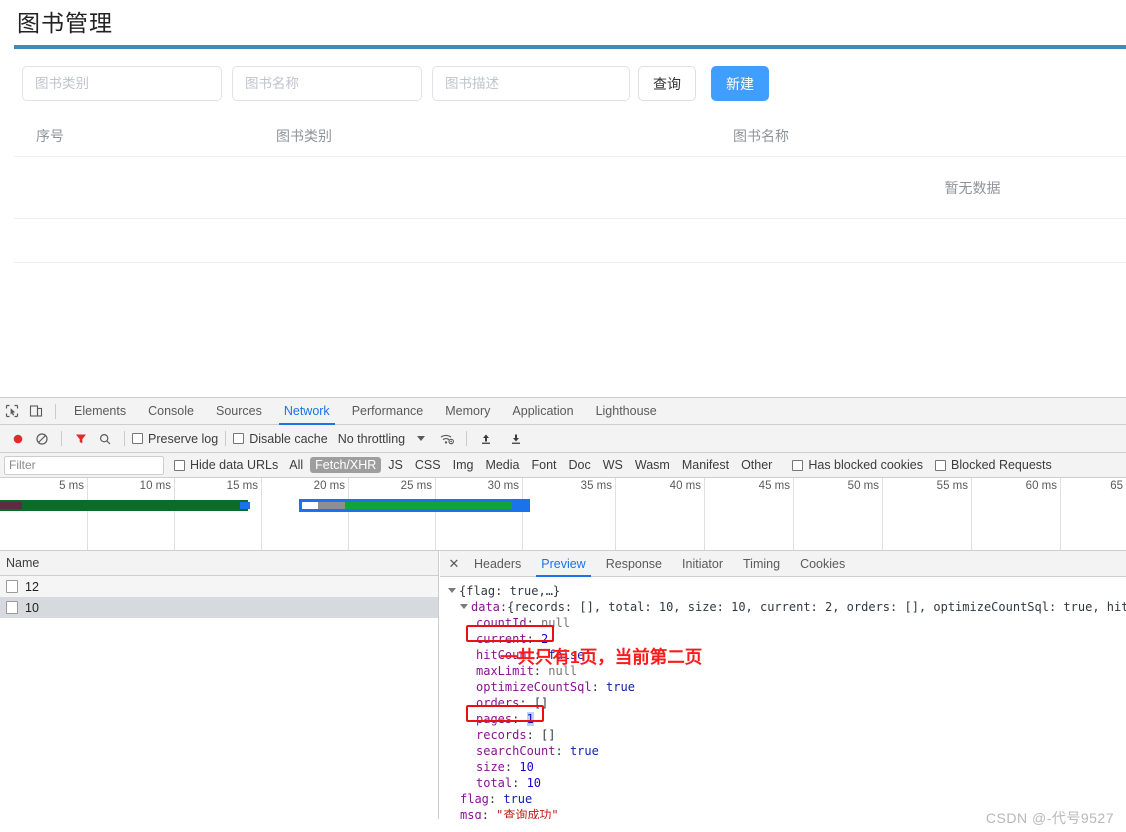  What do you see at coordinates (100, 411) in the screenshot?
I see `tab-elements: Elements` at bounding box center [100, 411].